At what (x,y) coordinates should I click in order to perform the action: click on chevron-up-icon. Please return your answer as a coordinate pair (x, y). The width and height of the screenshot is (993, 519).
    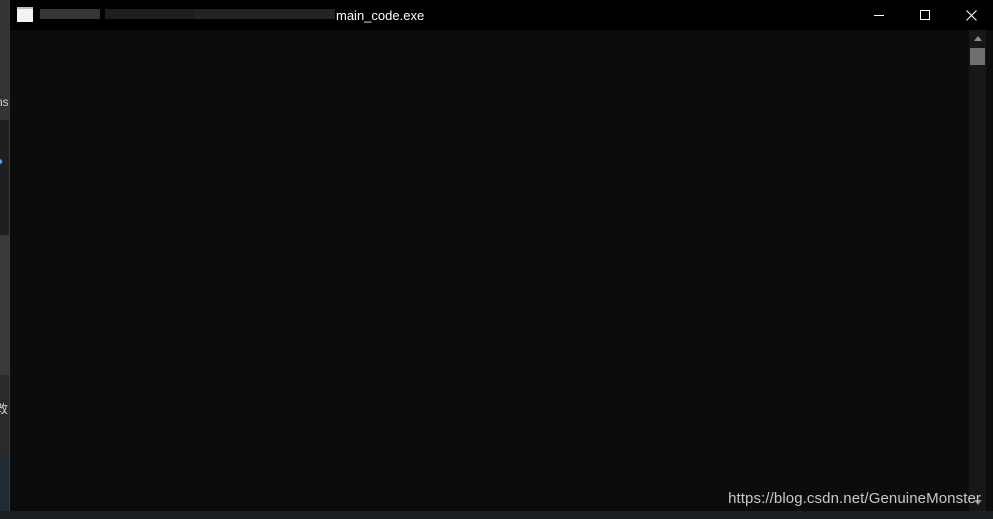
    Looking at the image, I should click on (977, 38).